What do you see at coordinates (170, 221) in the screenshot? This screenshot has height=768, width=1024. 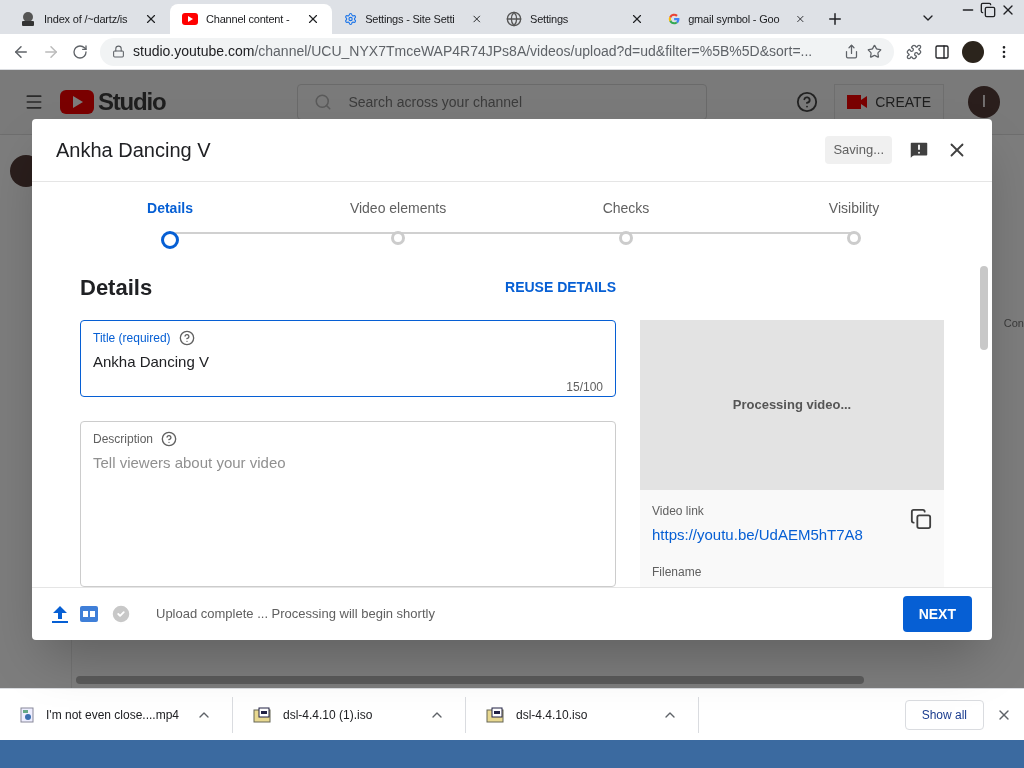 I see `step-tab: Details` at bounding box center [170, 221].